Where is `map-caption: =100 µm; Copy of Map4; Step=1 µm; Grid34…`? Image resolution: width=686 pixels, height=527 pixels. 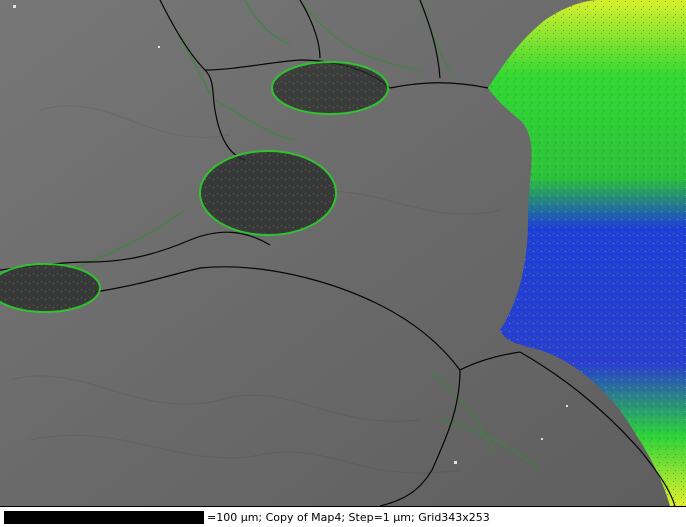 map-caption: =100 µm; Copy of Map4; Step=1 µm; Grid34… is located at coordinates (348, 517).